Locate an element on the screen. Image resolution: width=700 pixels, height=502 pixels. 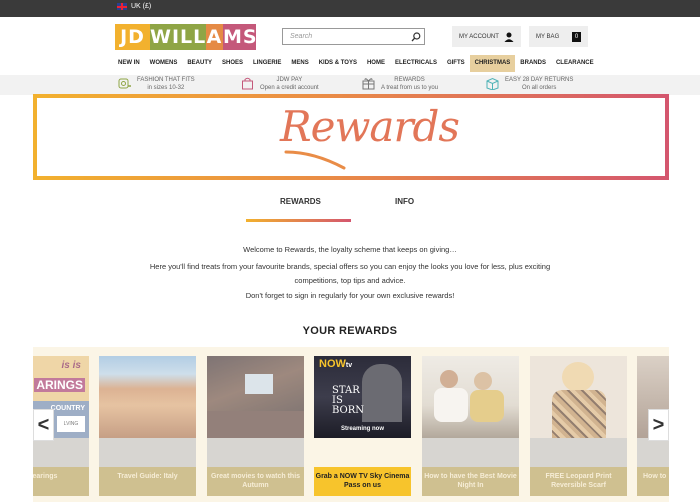
reward-image-text: LVING is located at coordinates (71, 424).